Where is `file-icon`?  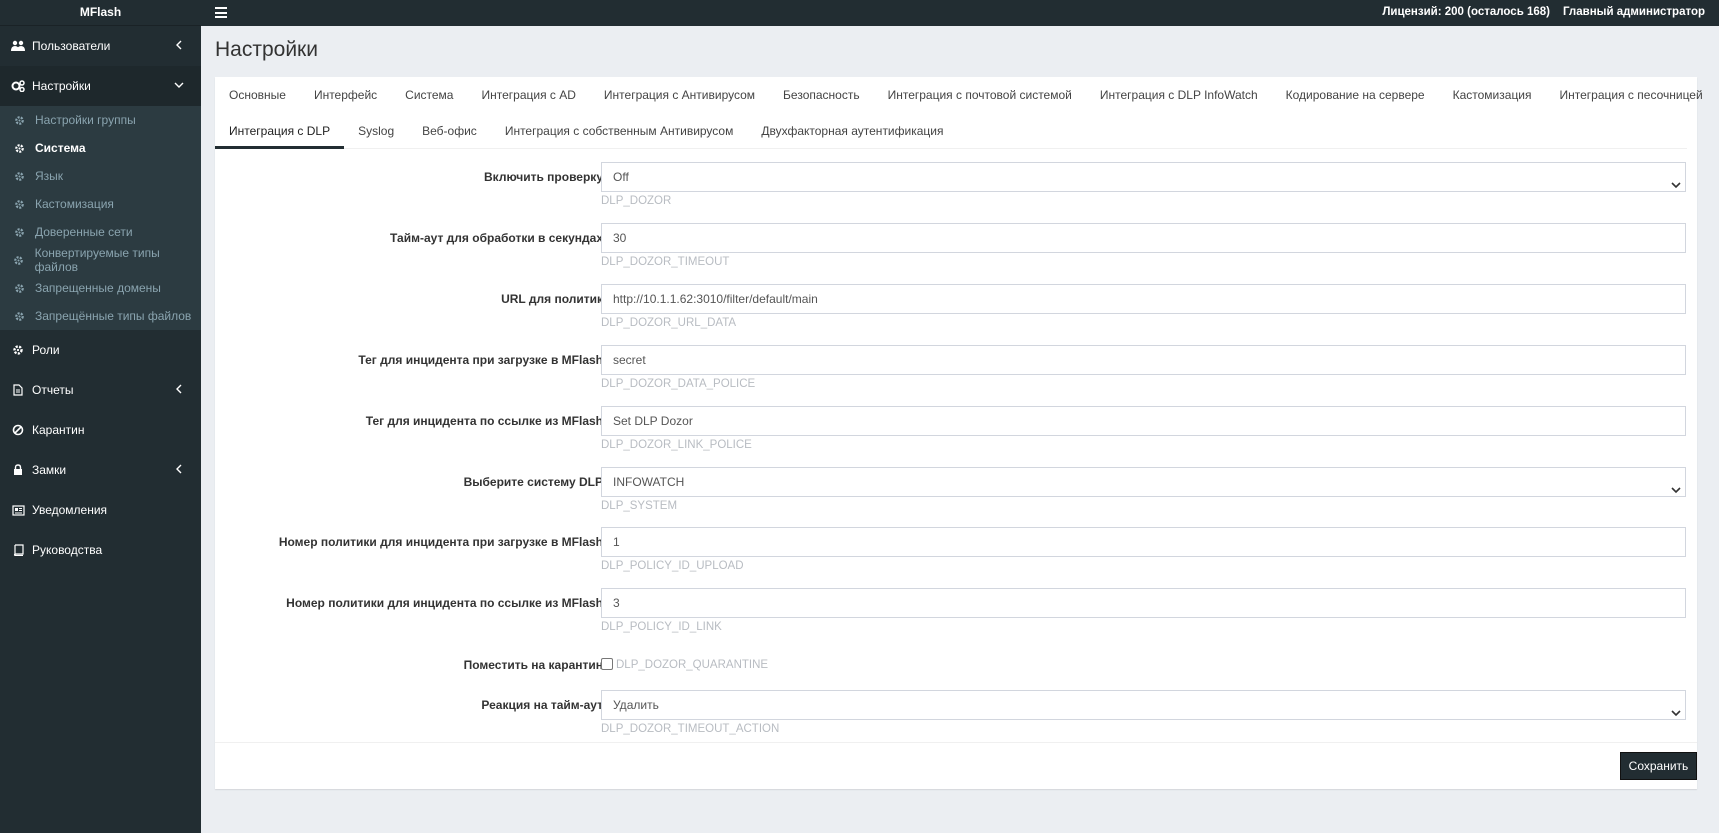
file-icon is located at coordinates (18, 390).